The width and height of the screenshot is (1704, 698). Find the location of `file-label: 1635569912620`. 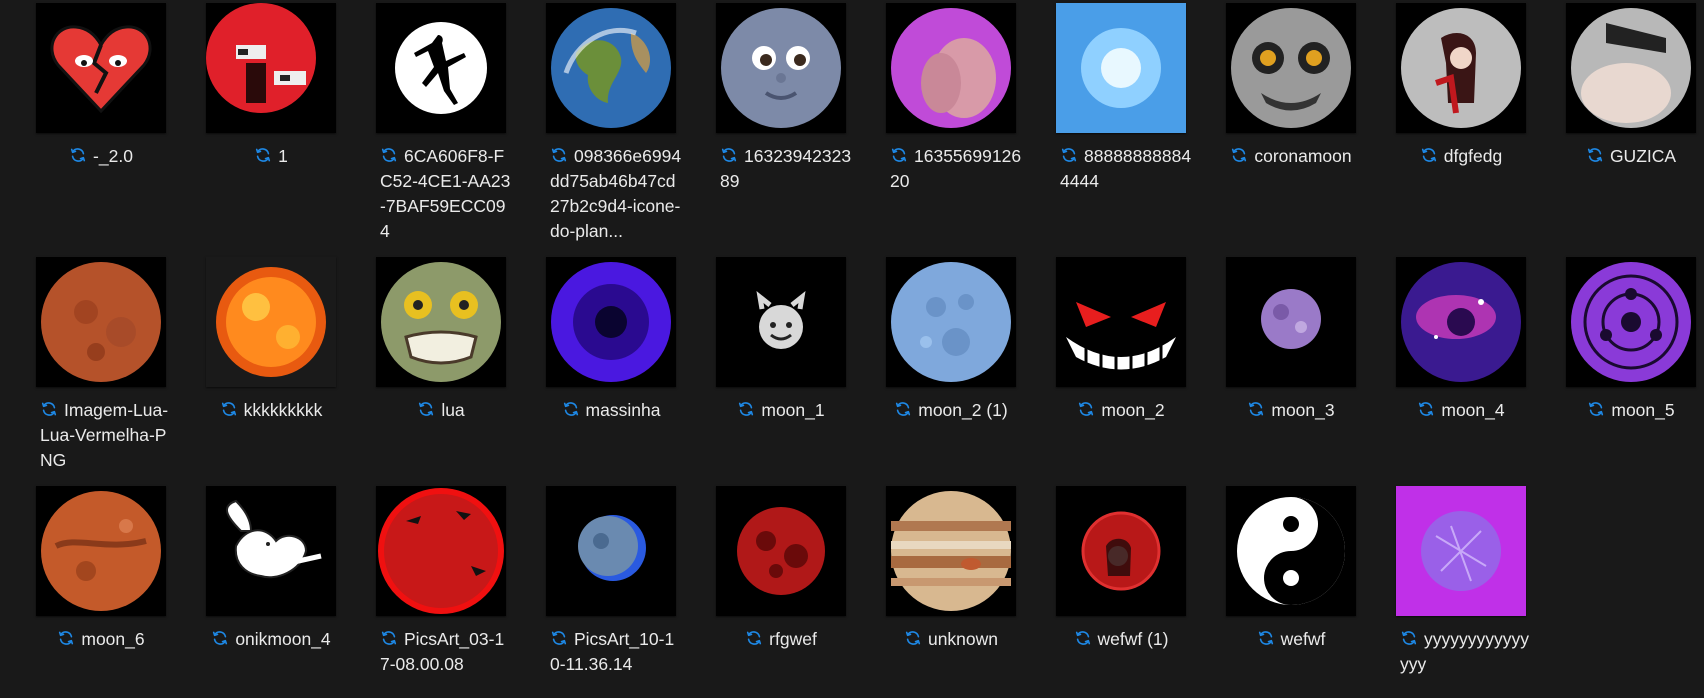

file-label: 1635569912620 is located at coordinates (956, 169).